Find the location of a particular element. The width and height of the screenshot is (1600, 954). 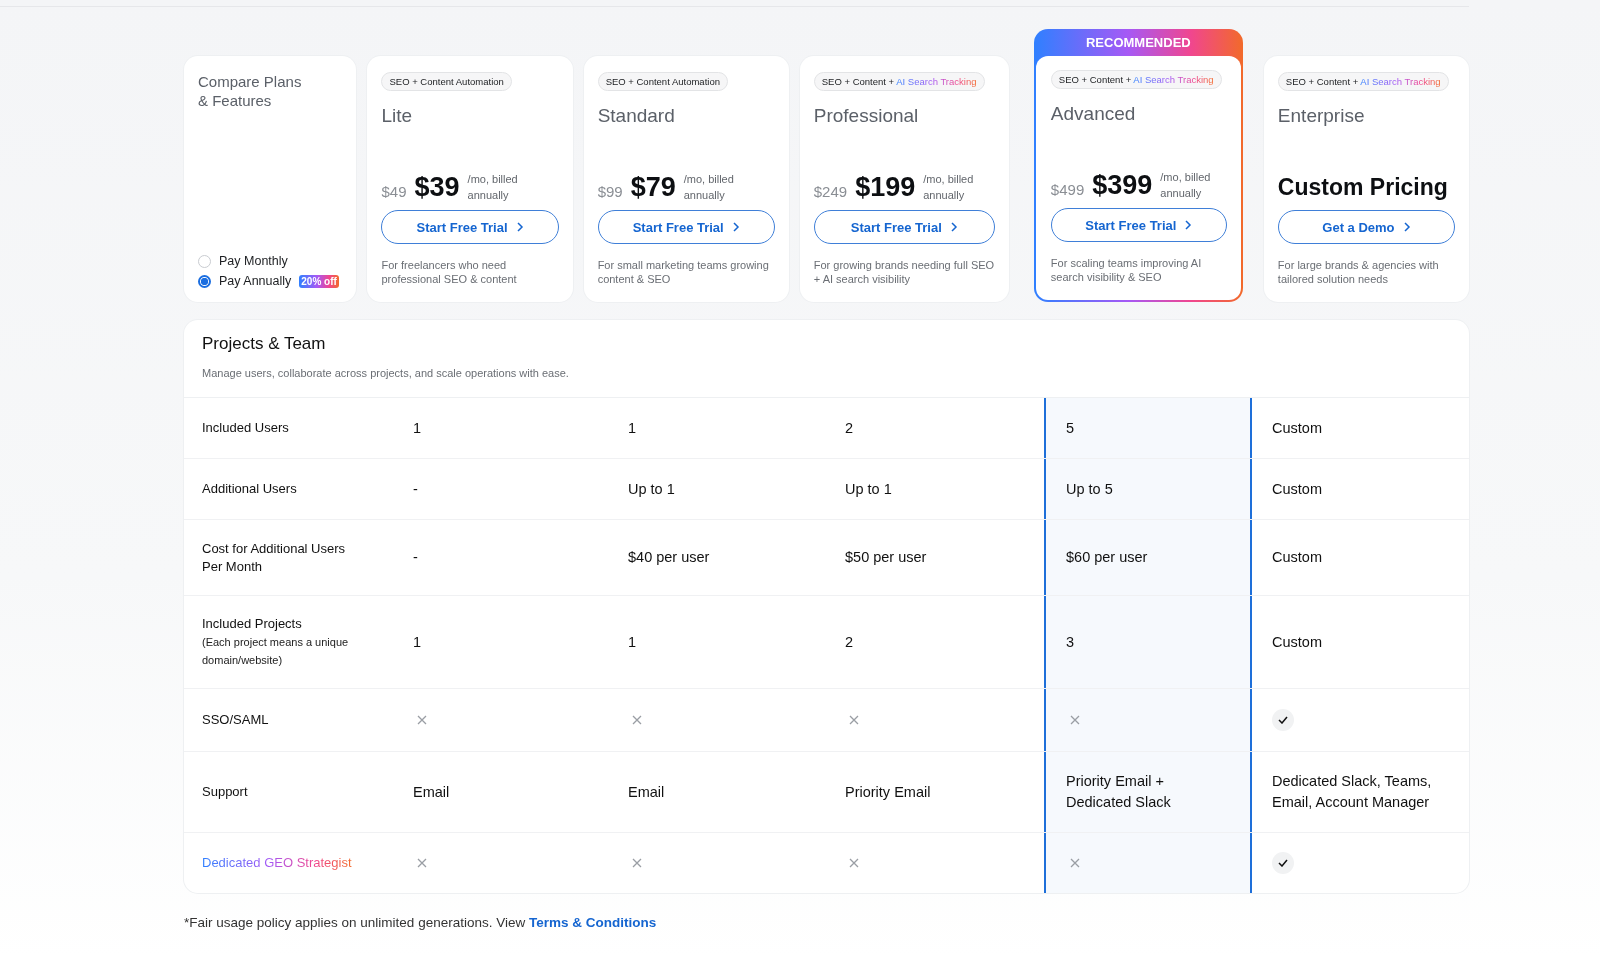

table-cell-text: Priority Email + Dedicated Slack is located at coordinates (1119, 792).